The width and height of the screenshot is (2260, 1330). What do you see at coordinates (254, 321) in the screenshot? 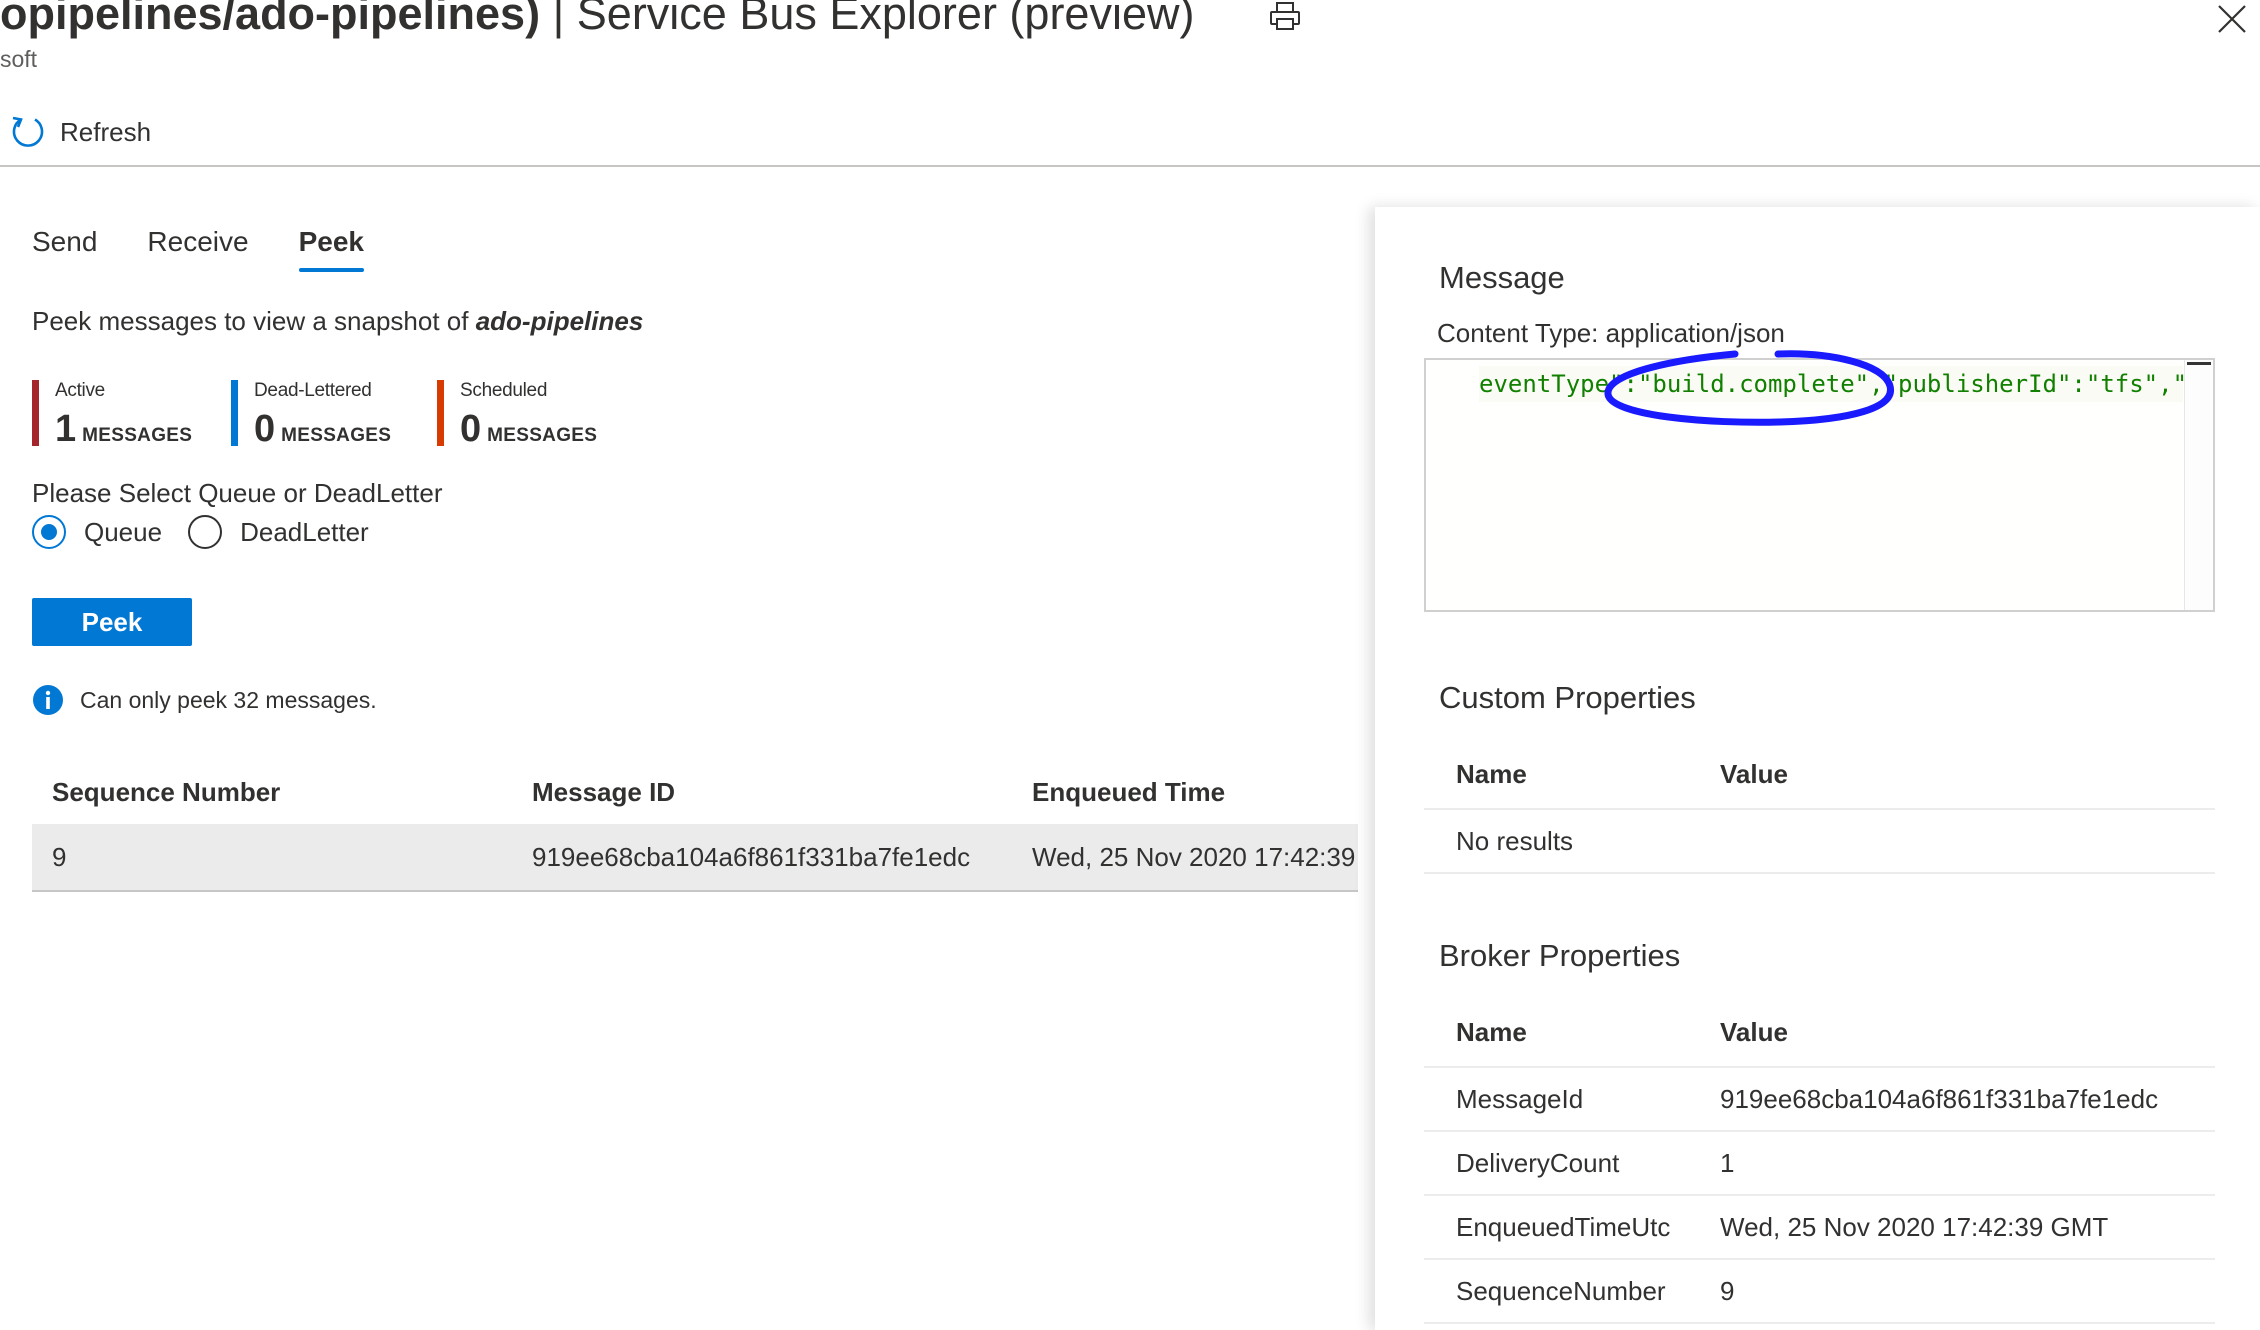
I see `peek-description-text: Peek messages to view a snapshot of` at bounding box center [254, 321].